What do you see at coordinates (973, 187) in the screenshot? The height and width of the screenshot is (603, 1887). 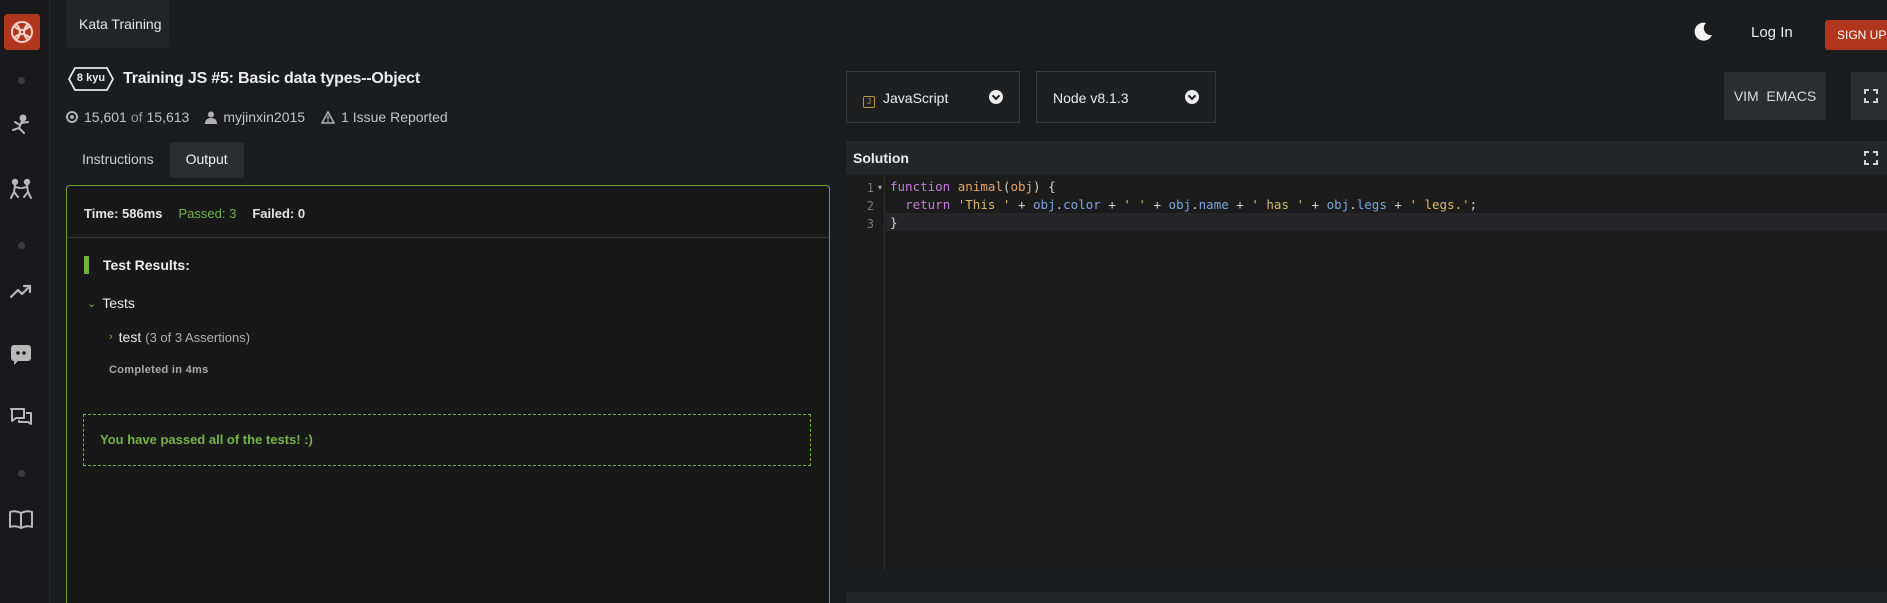 I see `code-line-1: function animal(obj) {` at bounding box center [973, 187].